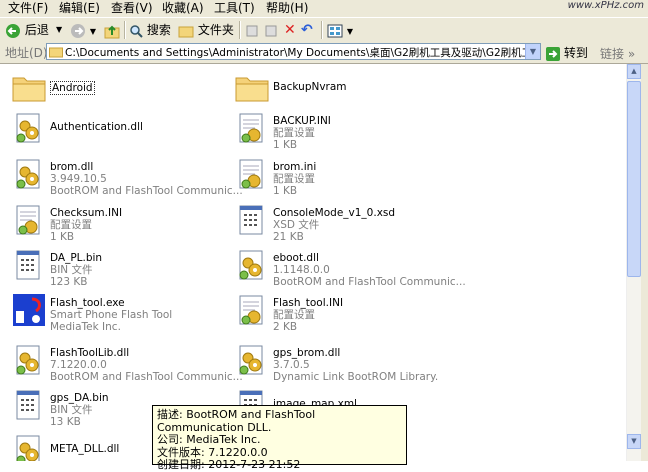 The image size is (648, 472). Describe the element at coordinates (78, 179) in the screenshot. I see `file-detail: 3.949.10.5` at that location.